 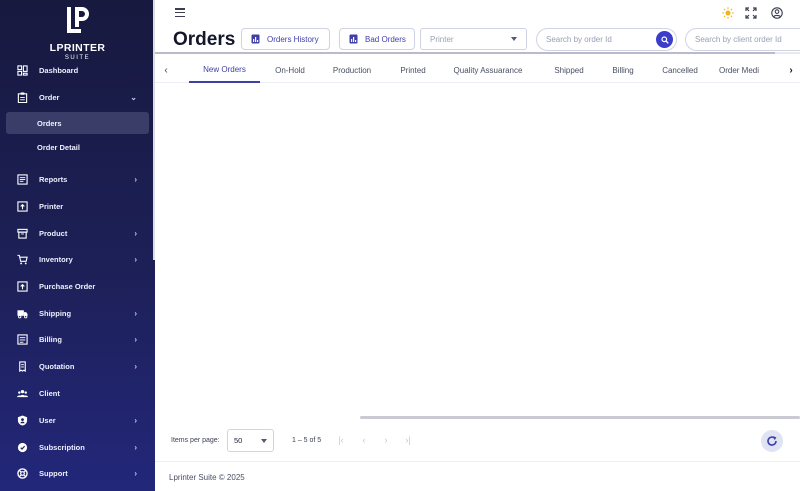 What do you see at coordinates (133, 97) in the screenshot?
I see `chevron-down-icon: ⌄` at bounding box center [133, 97].